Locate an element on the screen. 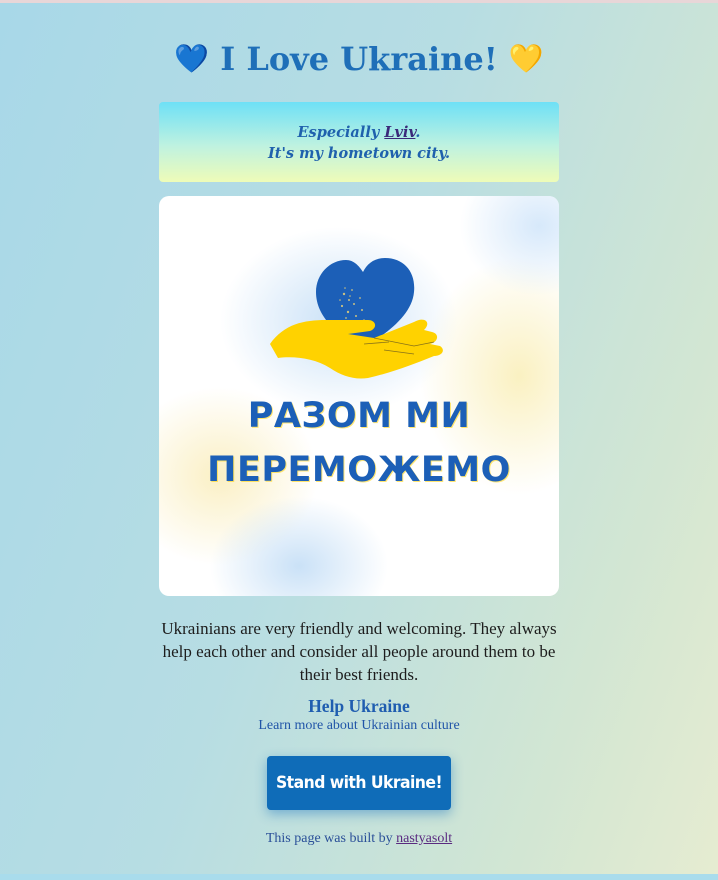 The width and height of the screenshot is (718, 880). stand-with-ukraine-button: Stand with Ukraine! is located at coordinates (359, 783).